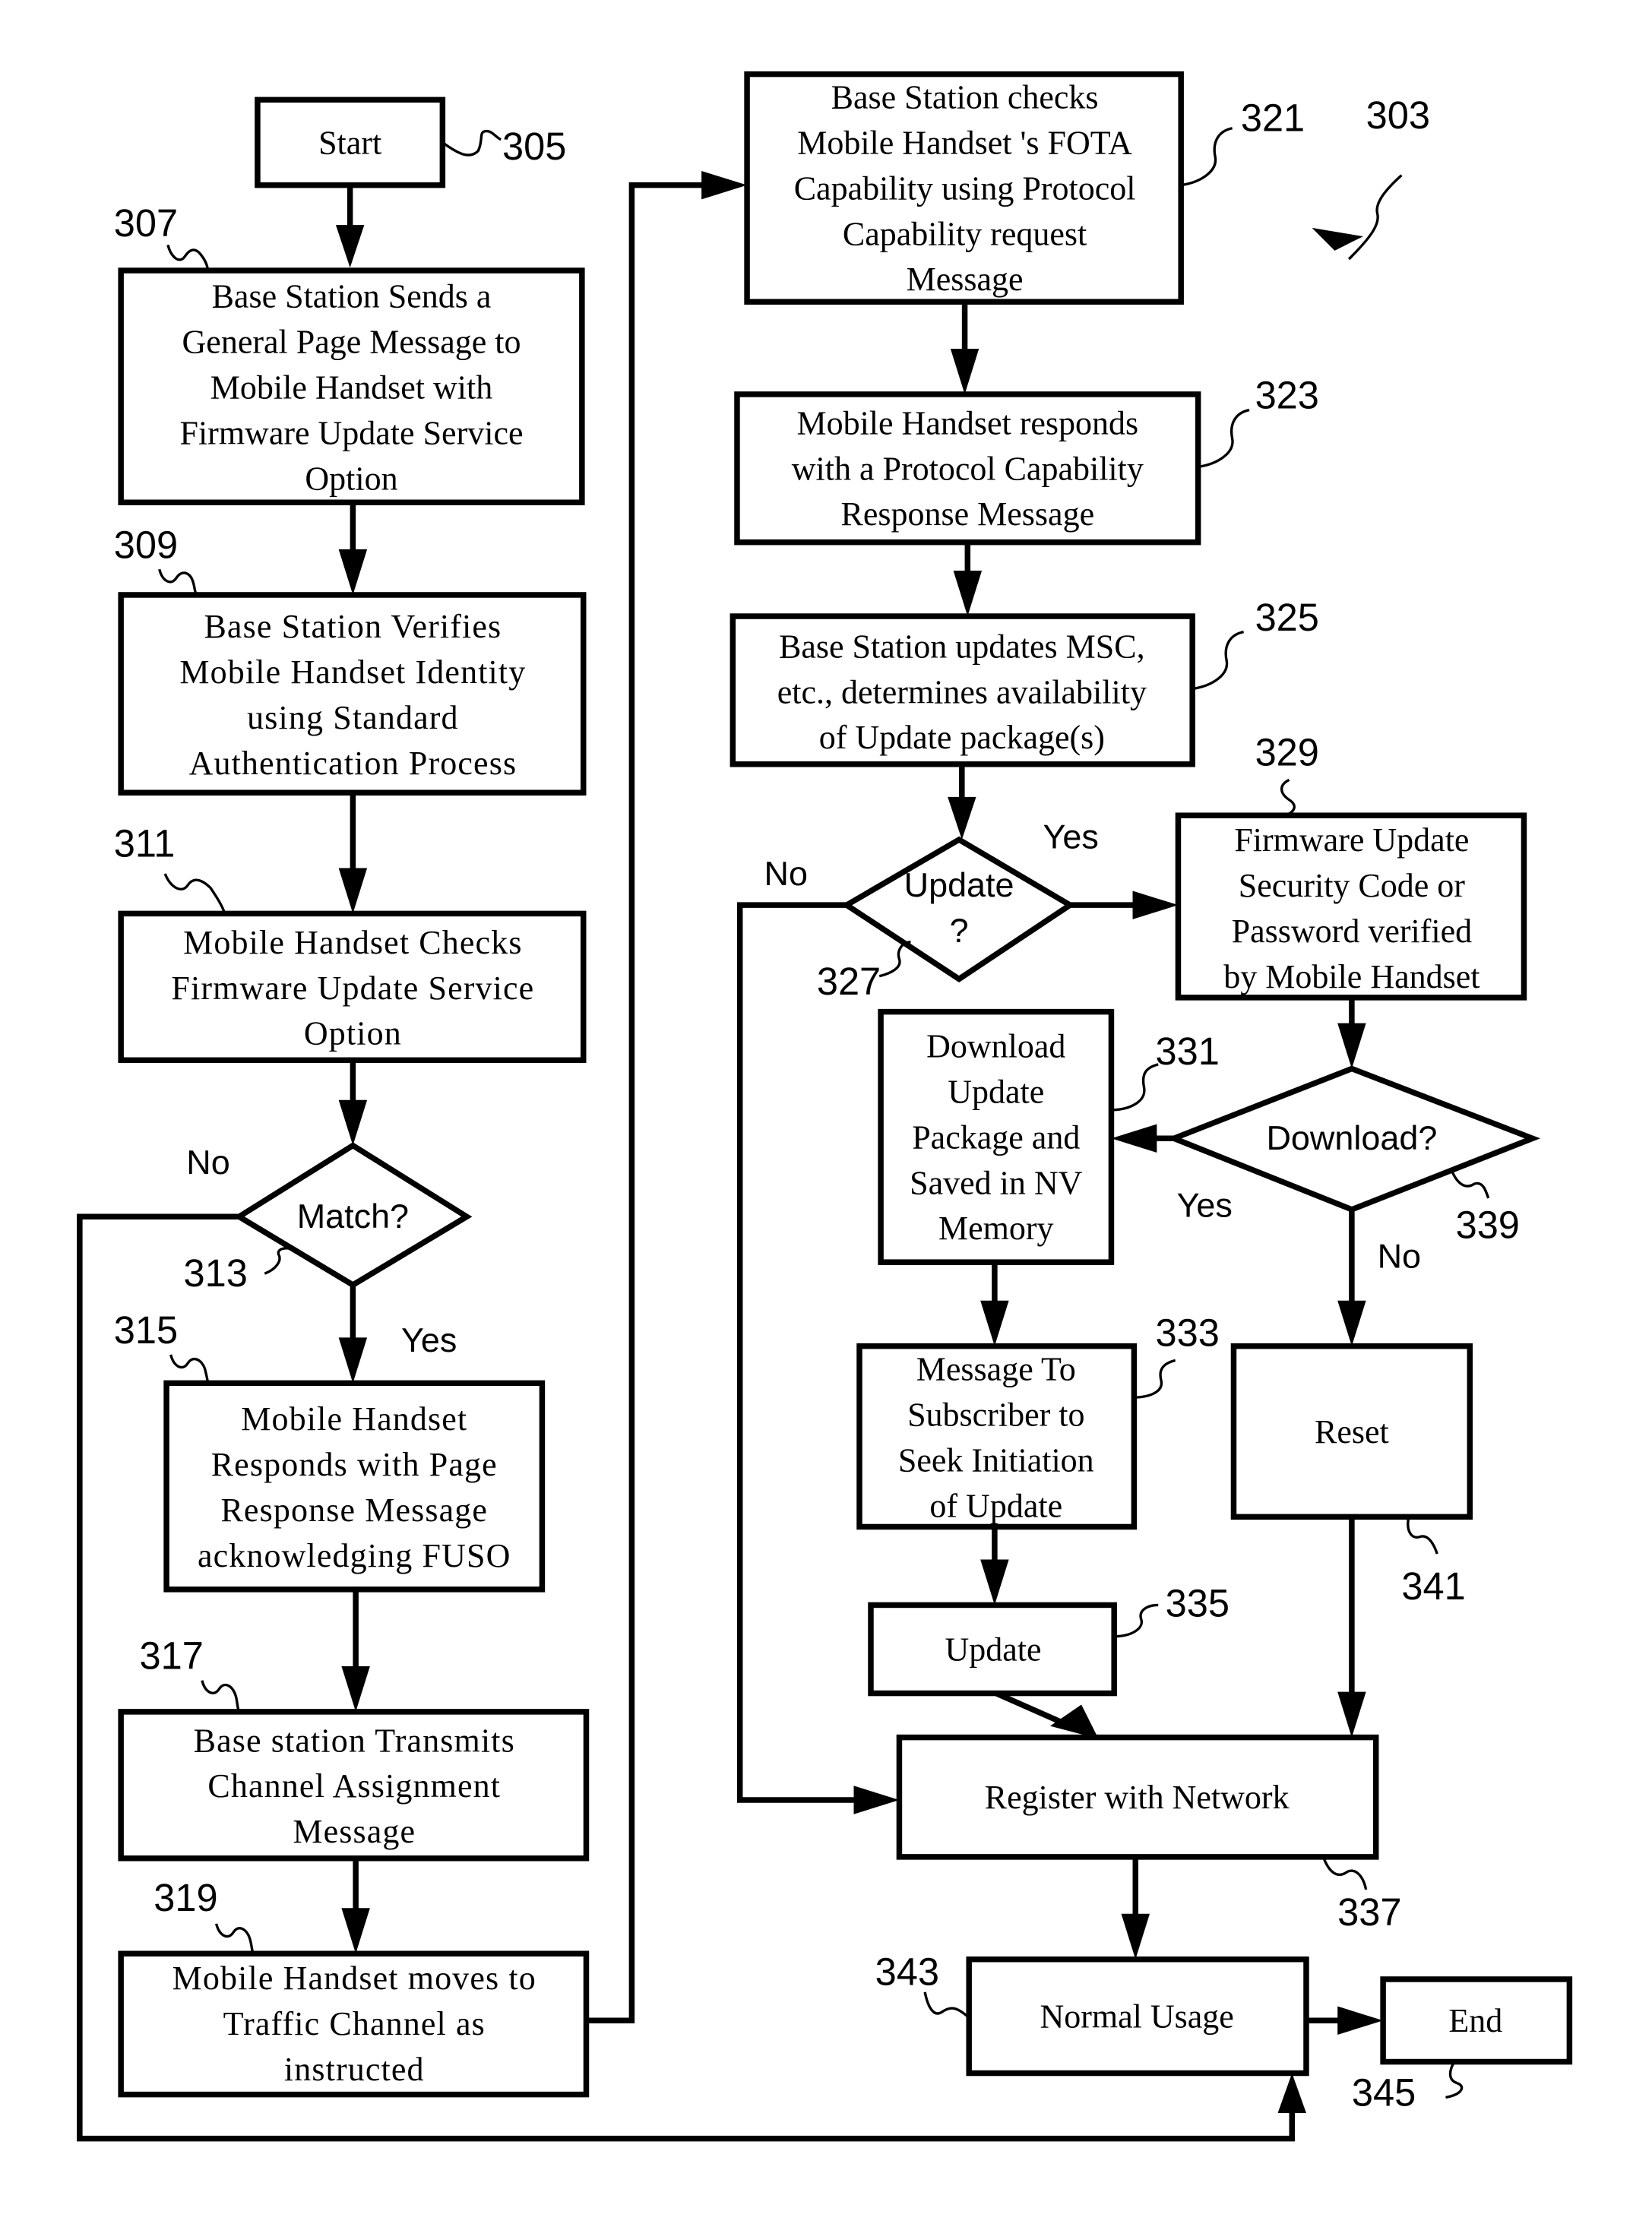  What do you see at coordinates (352, 717) in the screenshot?
I see `step-309-line: using Standard` at bounding box center [352, 717].